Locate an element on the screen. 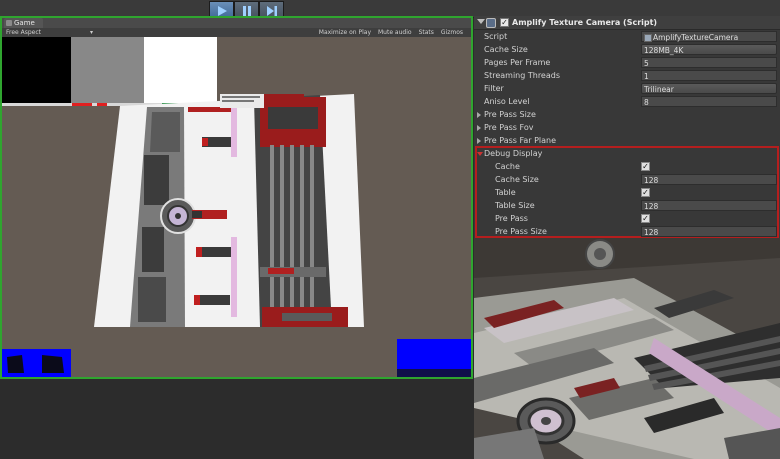  field-label: Streaming Threads is located at coordinates (522, 75).